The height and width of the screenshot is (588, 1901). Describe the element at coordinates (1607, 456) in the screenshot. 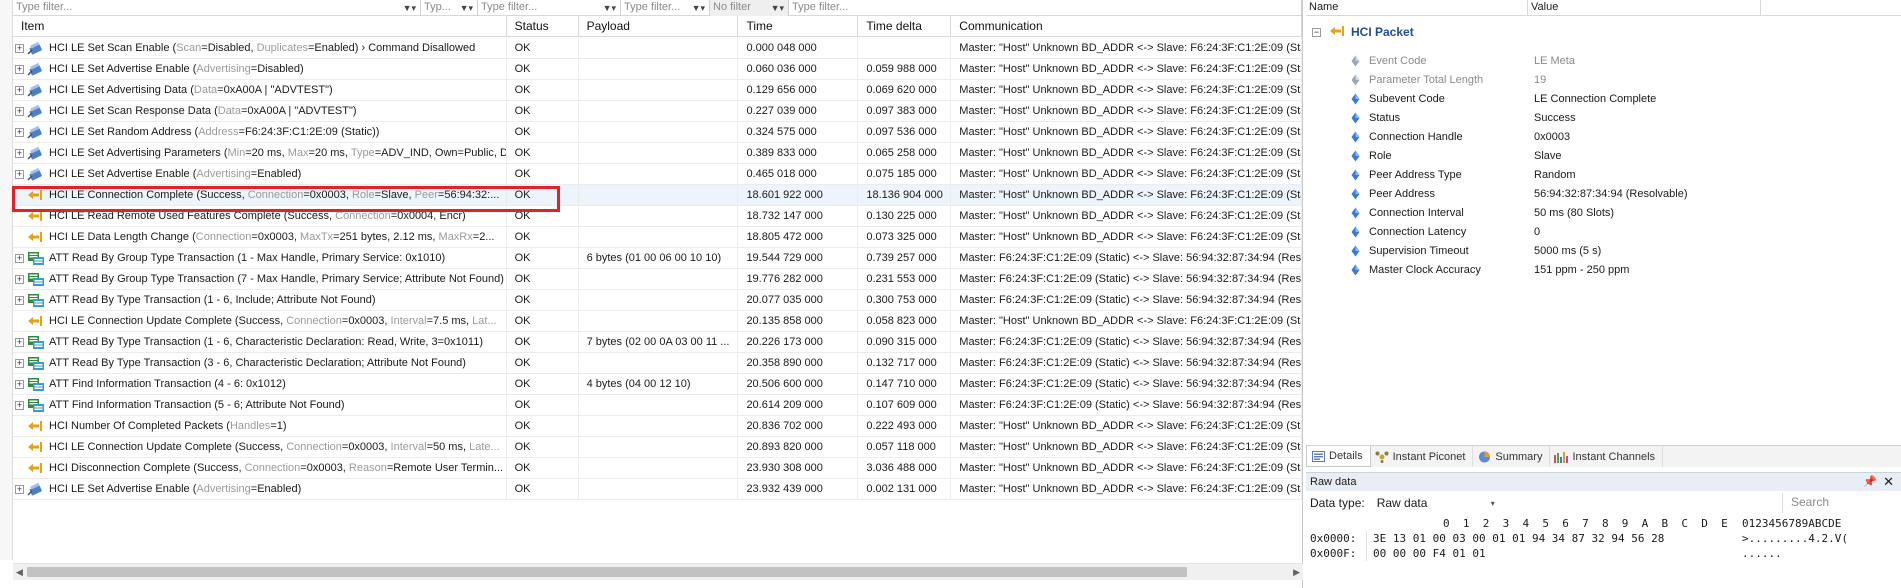

I see `tab-instant-channels: Instant Channels` at that location.